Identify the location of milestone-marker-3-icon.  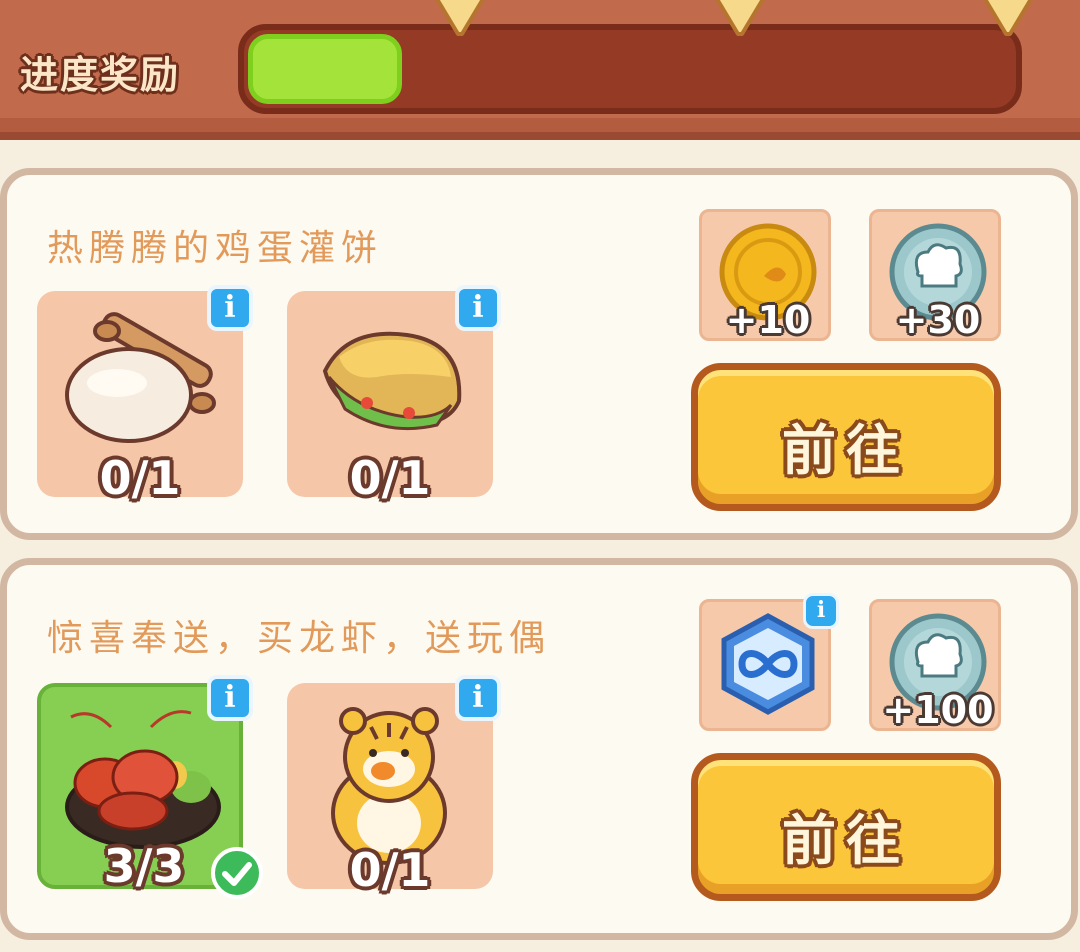
(1008, 20).